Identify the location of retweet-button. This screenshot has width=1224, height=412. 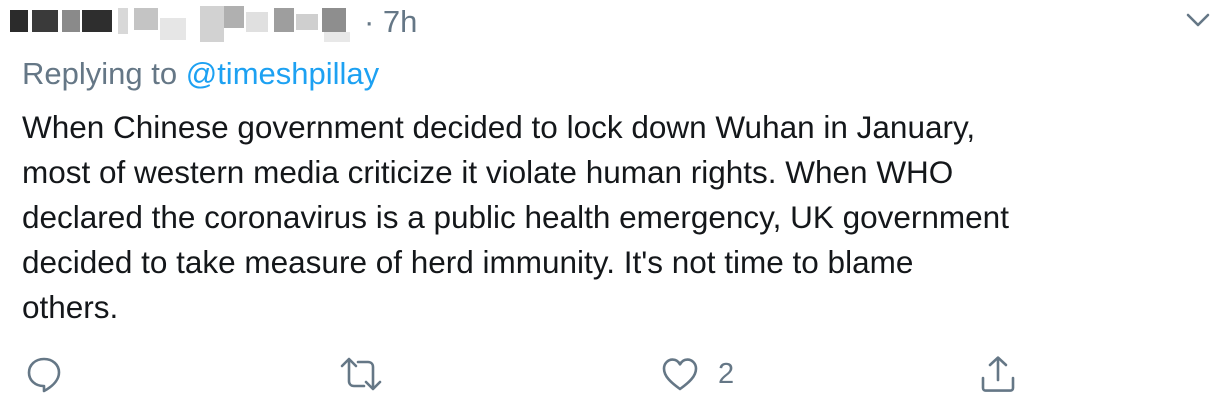
(361, 374).